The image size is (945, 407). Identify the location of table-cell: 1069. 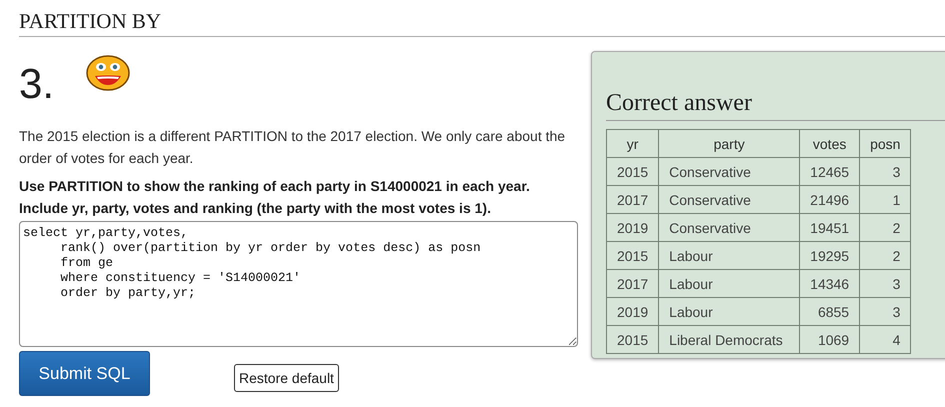
(830, 340).